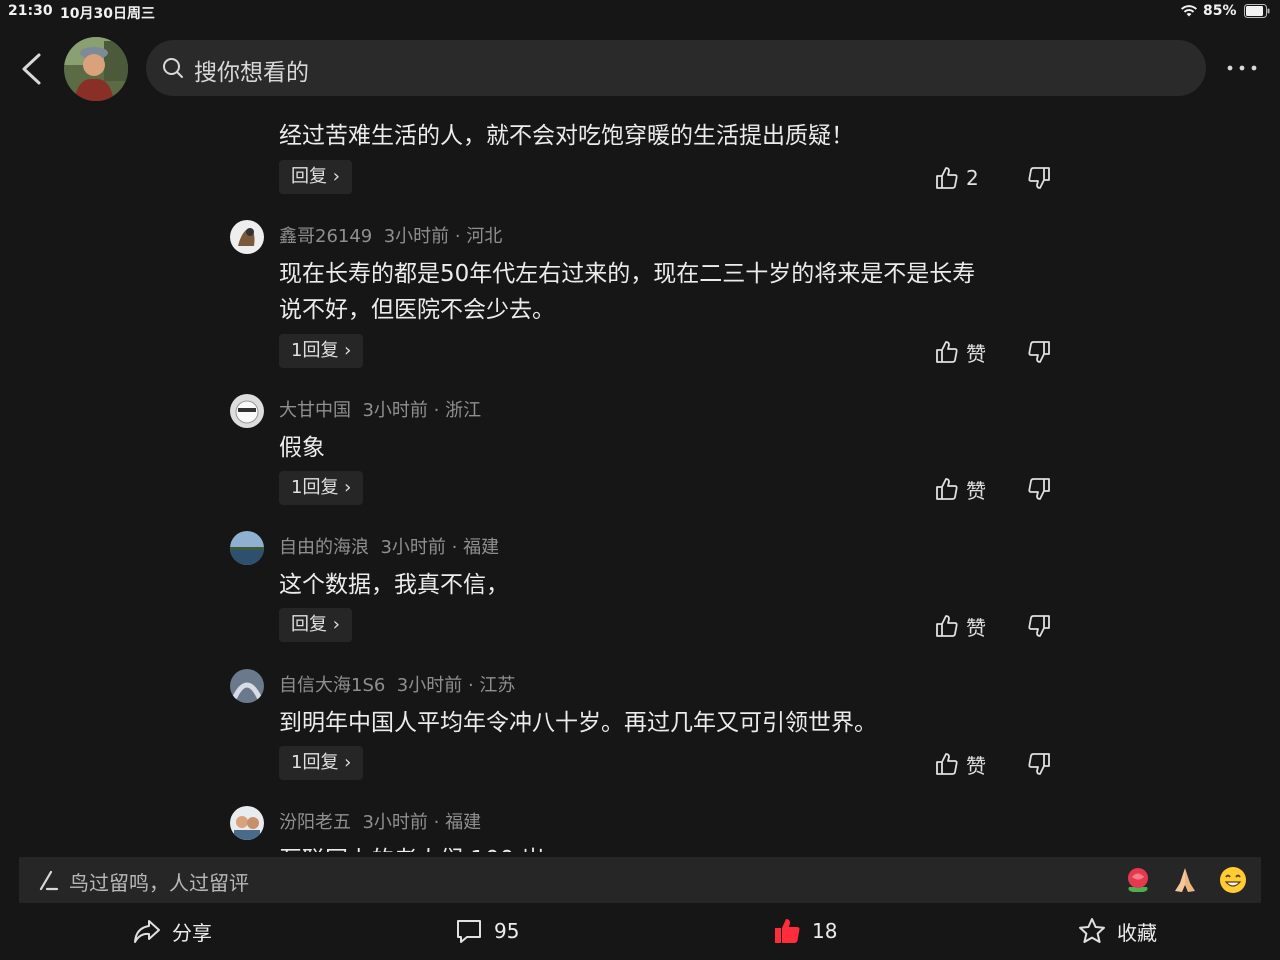 The width and height of the screenshot is (1280, 960). Describe the element at coordinates (497, 685) in the screenshot. I see `comment-region: 江苏` at that location.